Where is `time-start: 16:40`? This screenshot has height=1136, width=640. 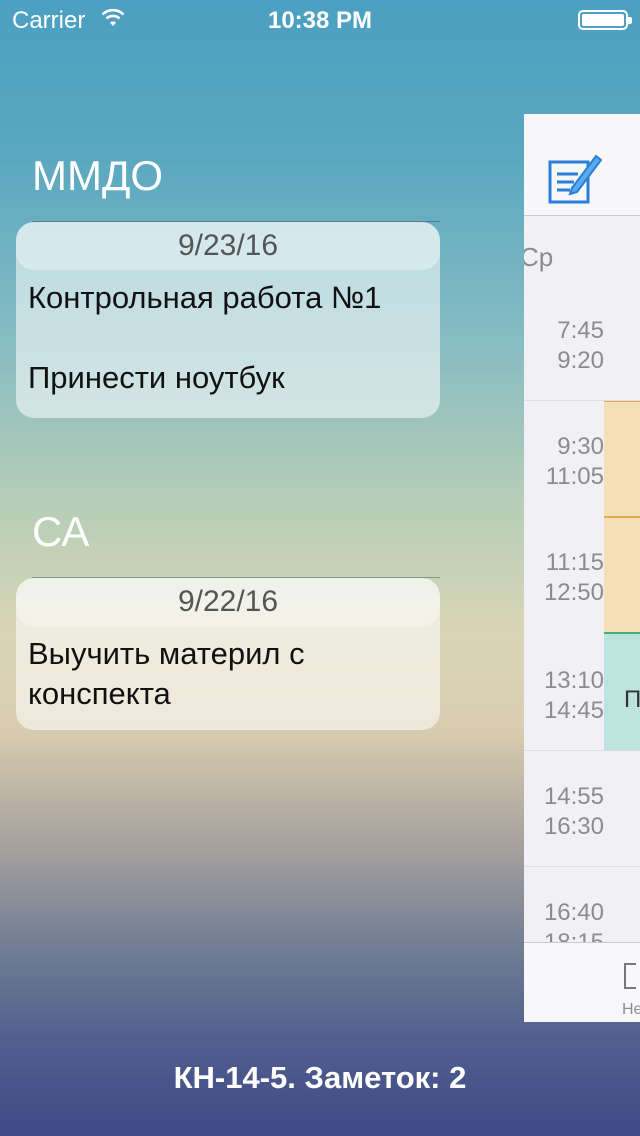 time-start: 16:40 is located at coordinates (573, 912).